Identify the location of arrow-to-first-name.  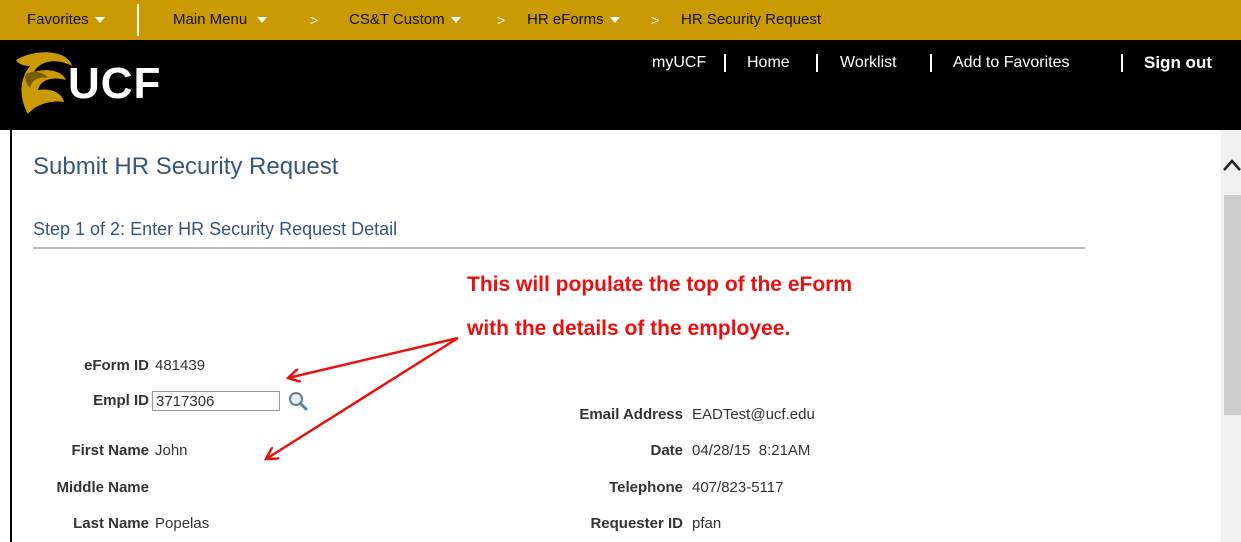
(362, 397).